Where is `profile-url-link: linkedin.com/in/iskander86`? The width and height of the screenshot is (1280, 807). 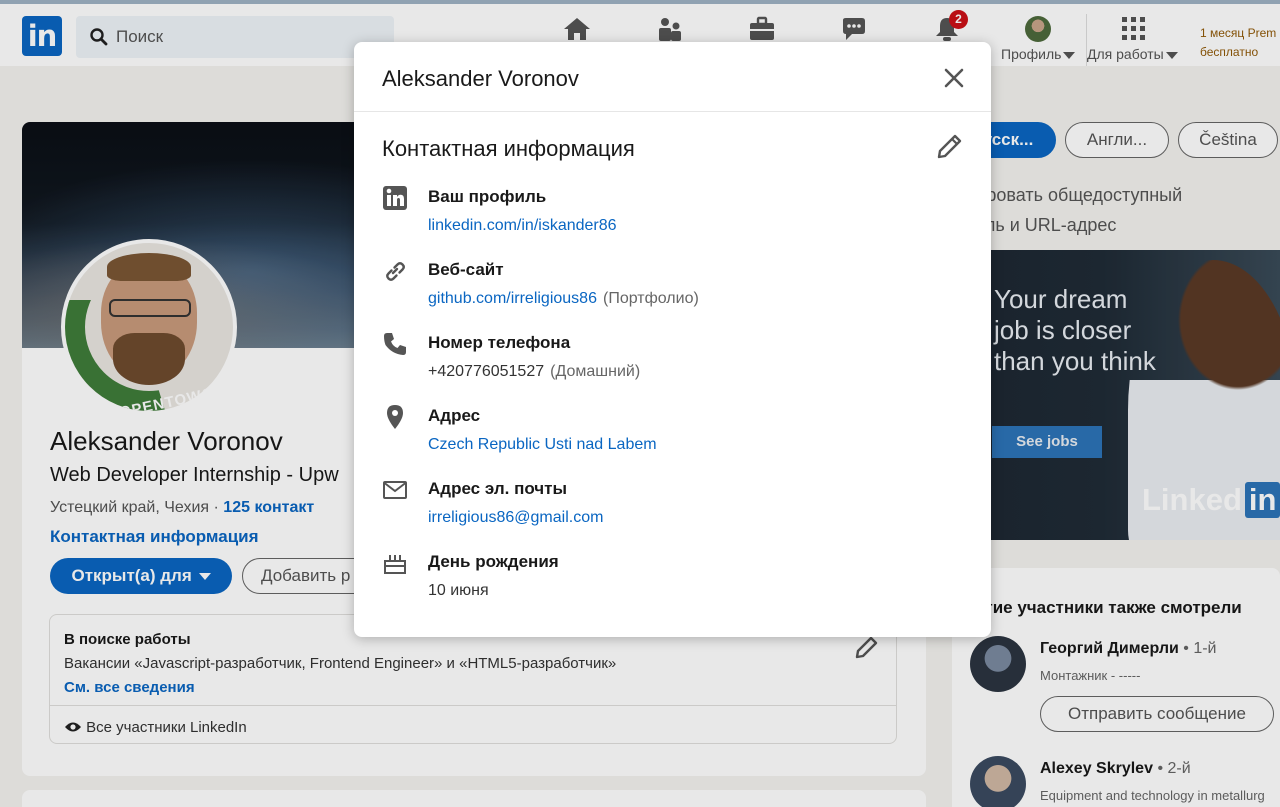 profile-url-link: linkedin.com/in/iskander86 is located at coordinates (522, 225).